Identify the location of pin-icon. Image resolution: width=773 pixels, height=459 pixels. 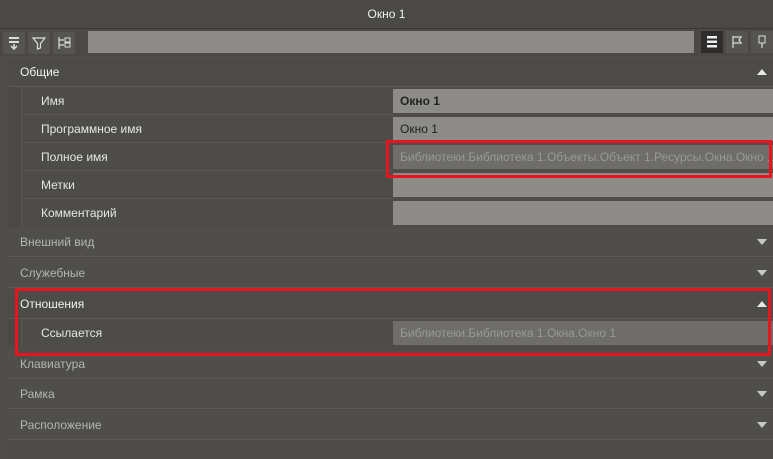
(762, 42).